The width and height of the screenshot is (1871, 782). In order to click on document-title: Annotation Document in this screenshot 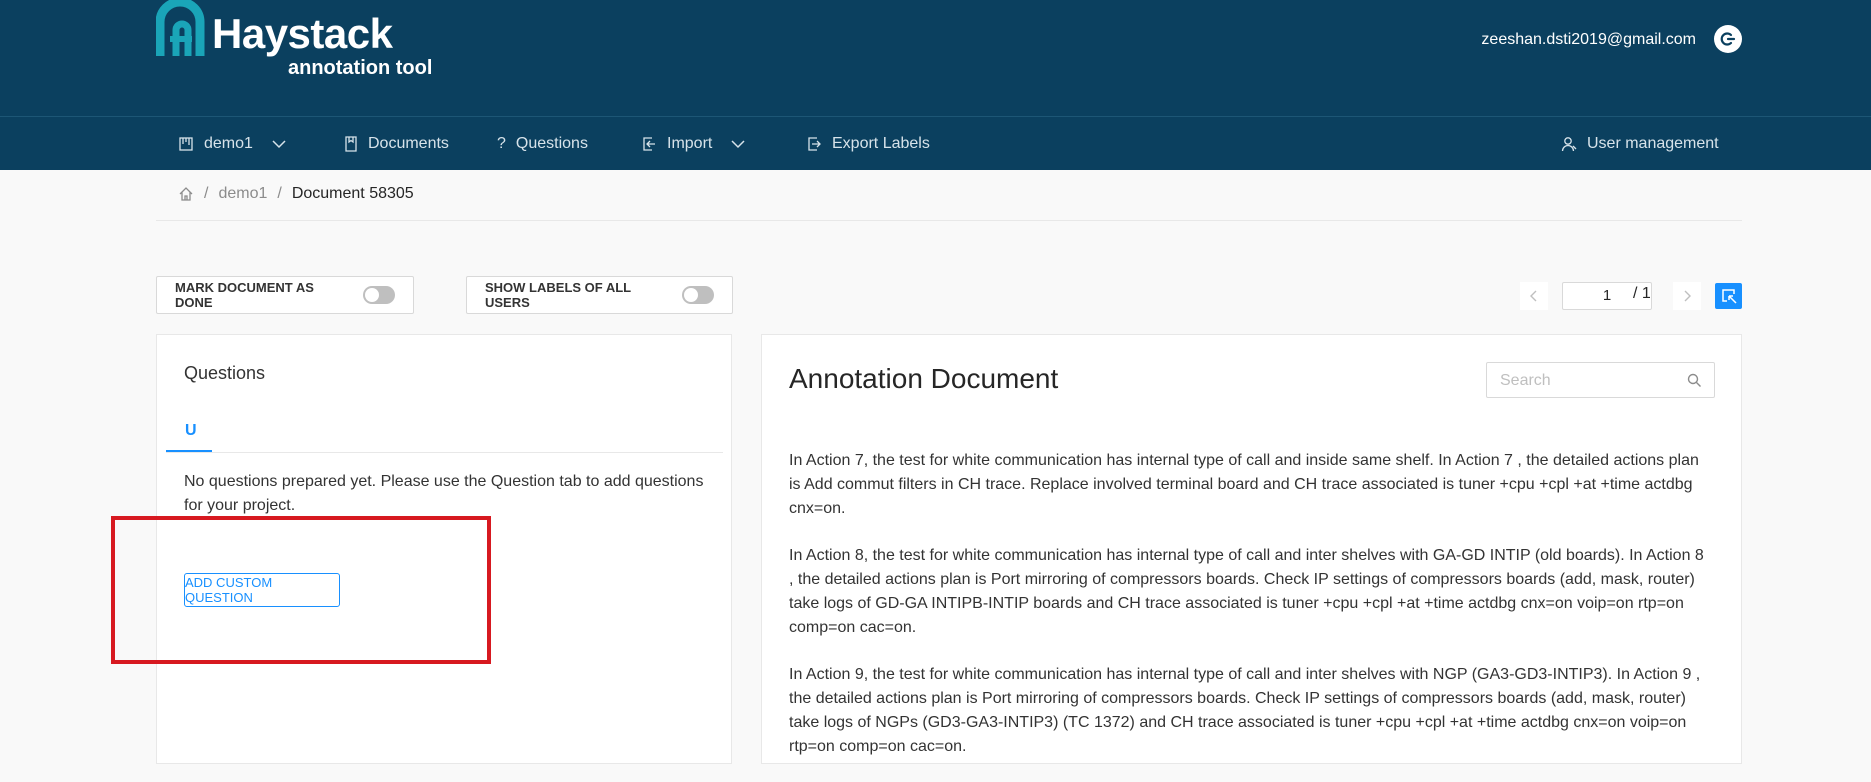, I will do `click(924, 378)`.